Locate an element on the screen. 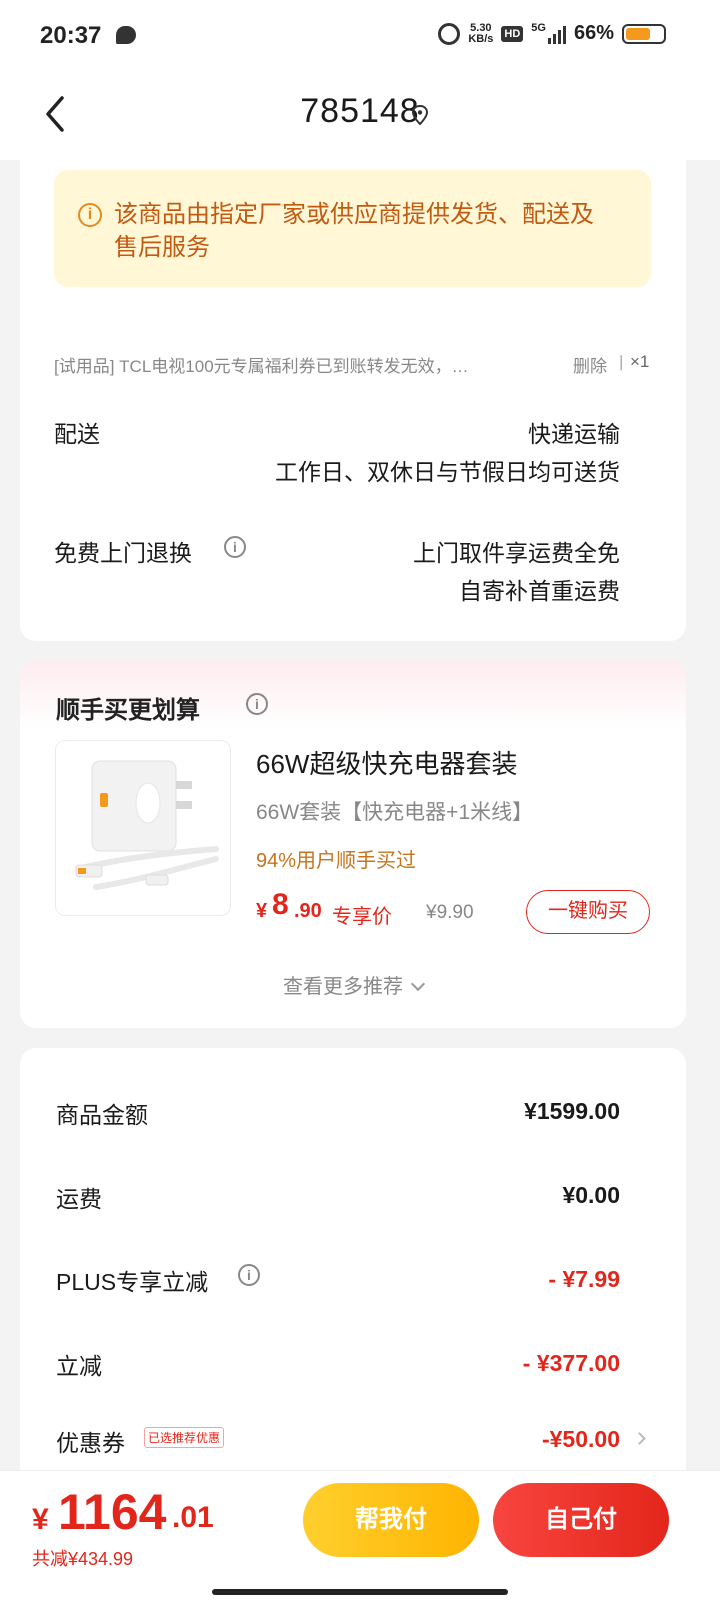  battery-icon is located at coordinates (644, 33).